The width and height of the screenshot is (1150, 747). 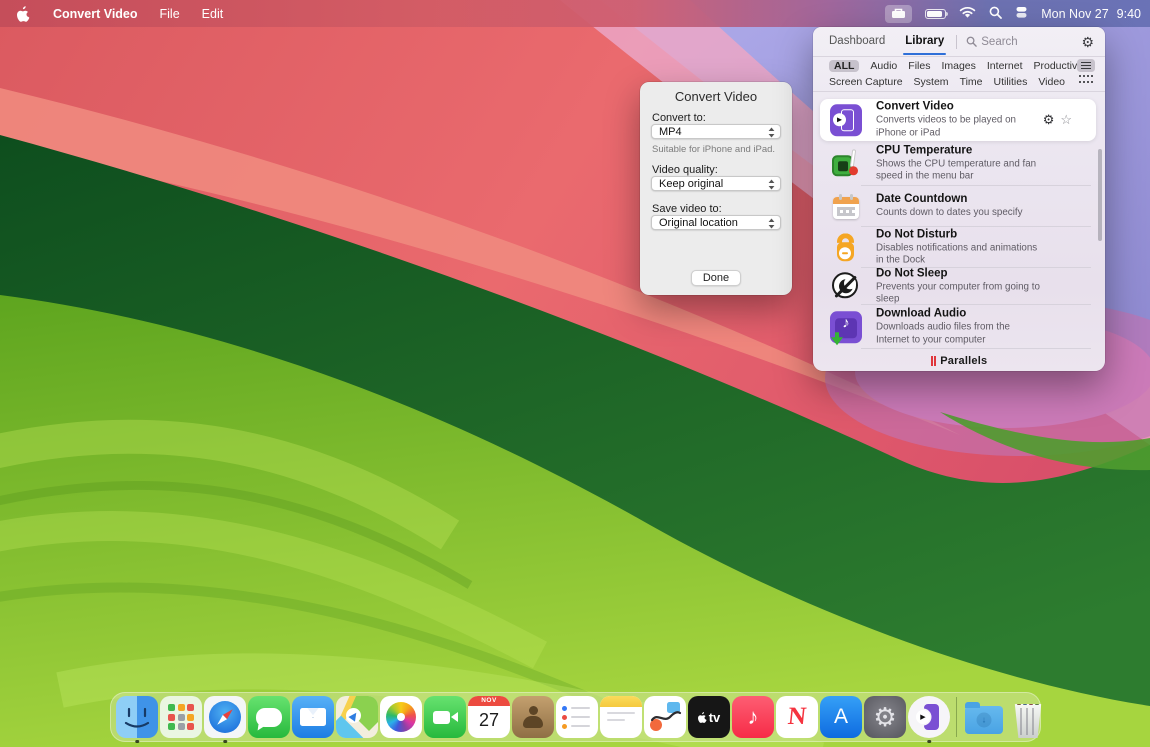 I want to click on category-all: ALL, so click(x=844, y=66).